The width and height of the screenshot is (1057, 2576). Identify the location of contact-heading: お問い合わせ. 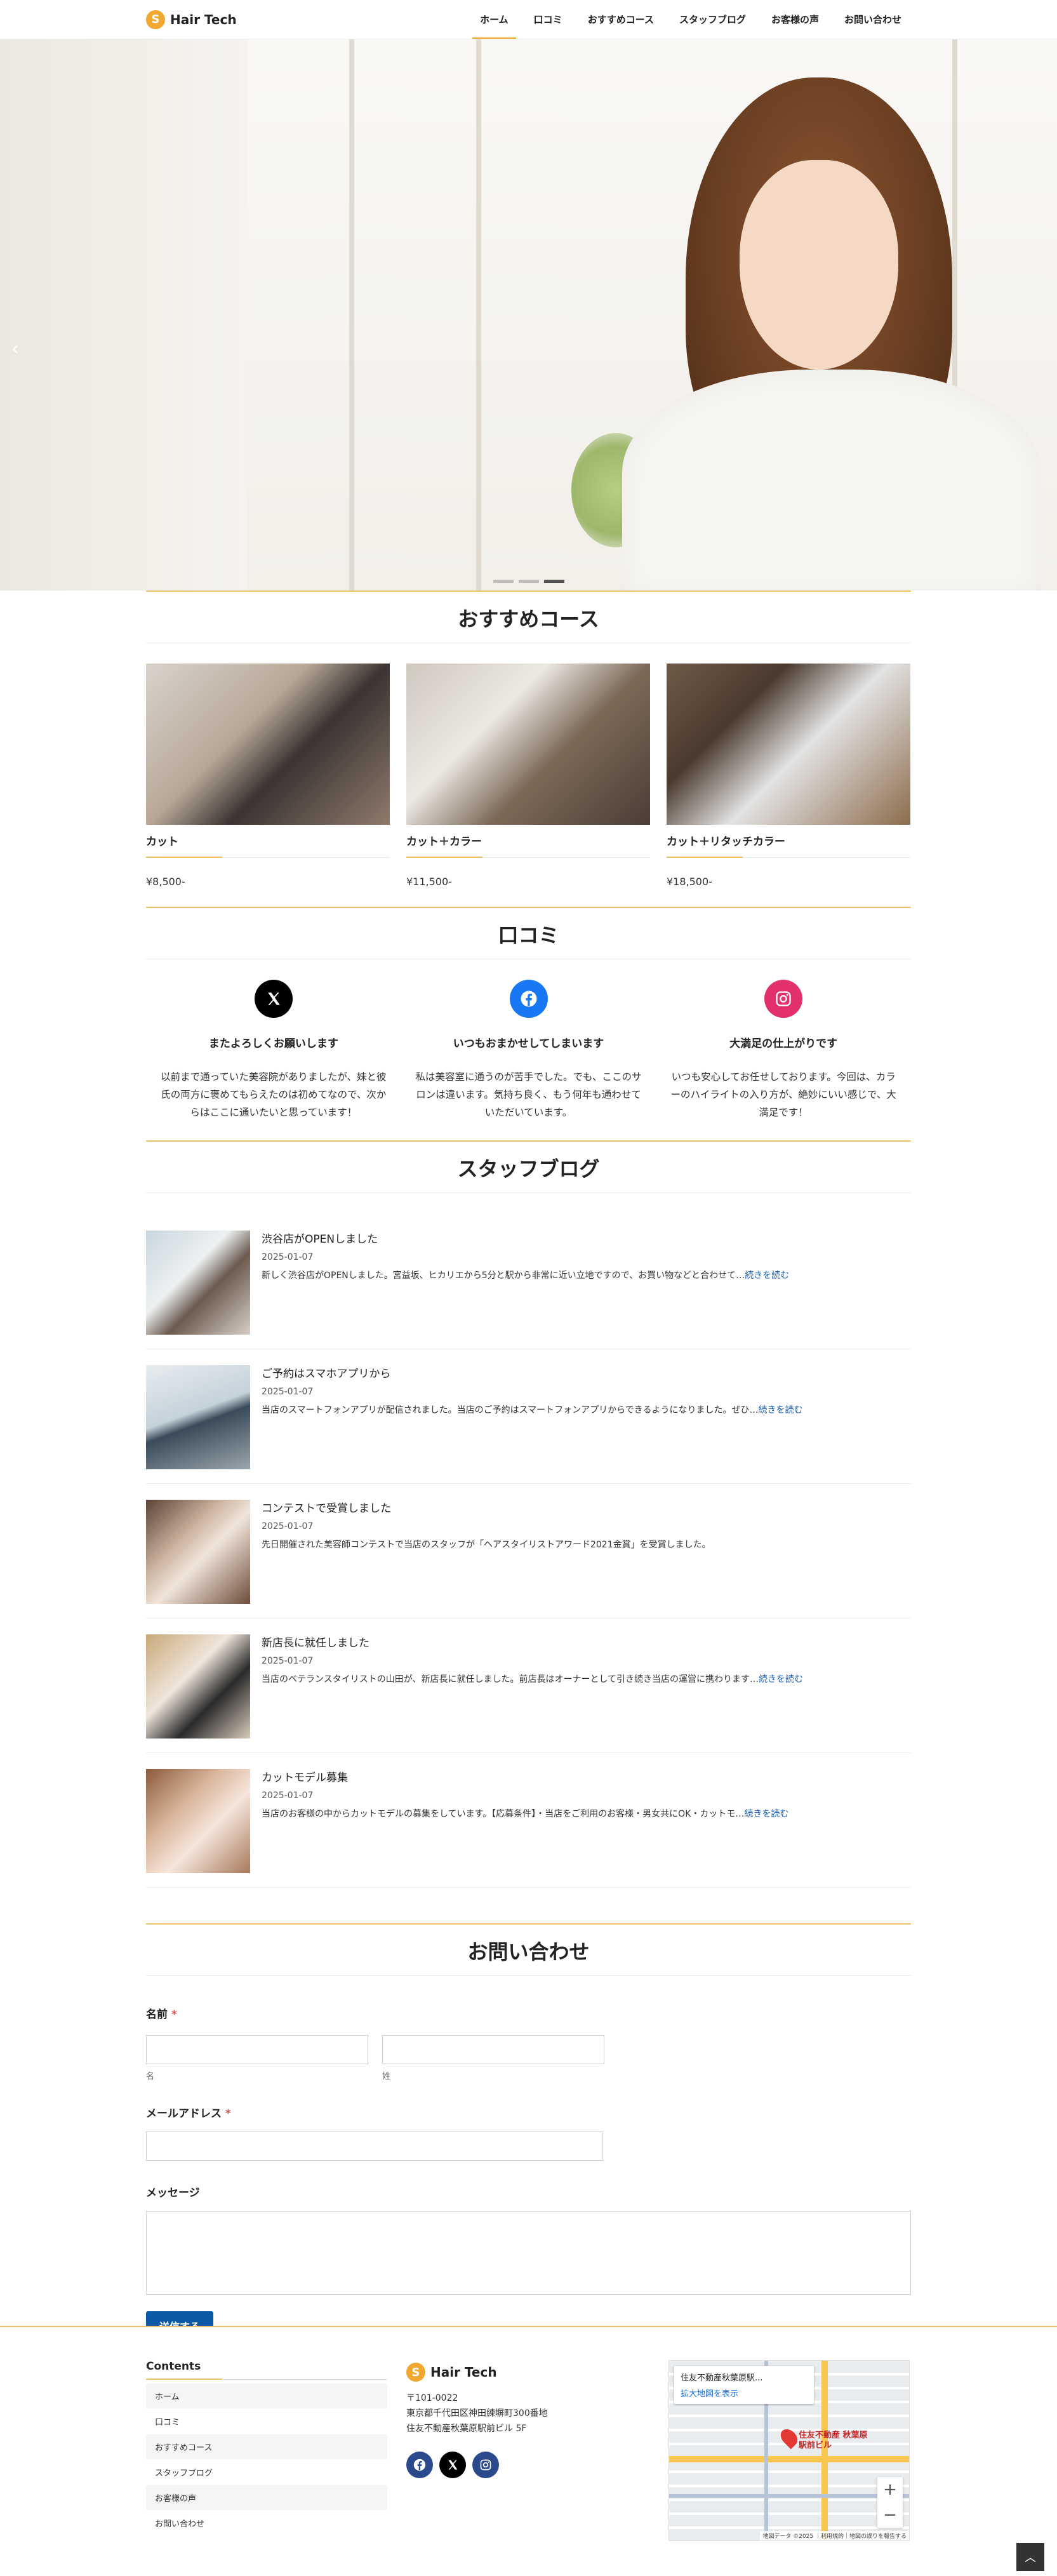
(528, 1950).